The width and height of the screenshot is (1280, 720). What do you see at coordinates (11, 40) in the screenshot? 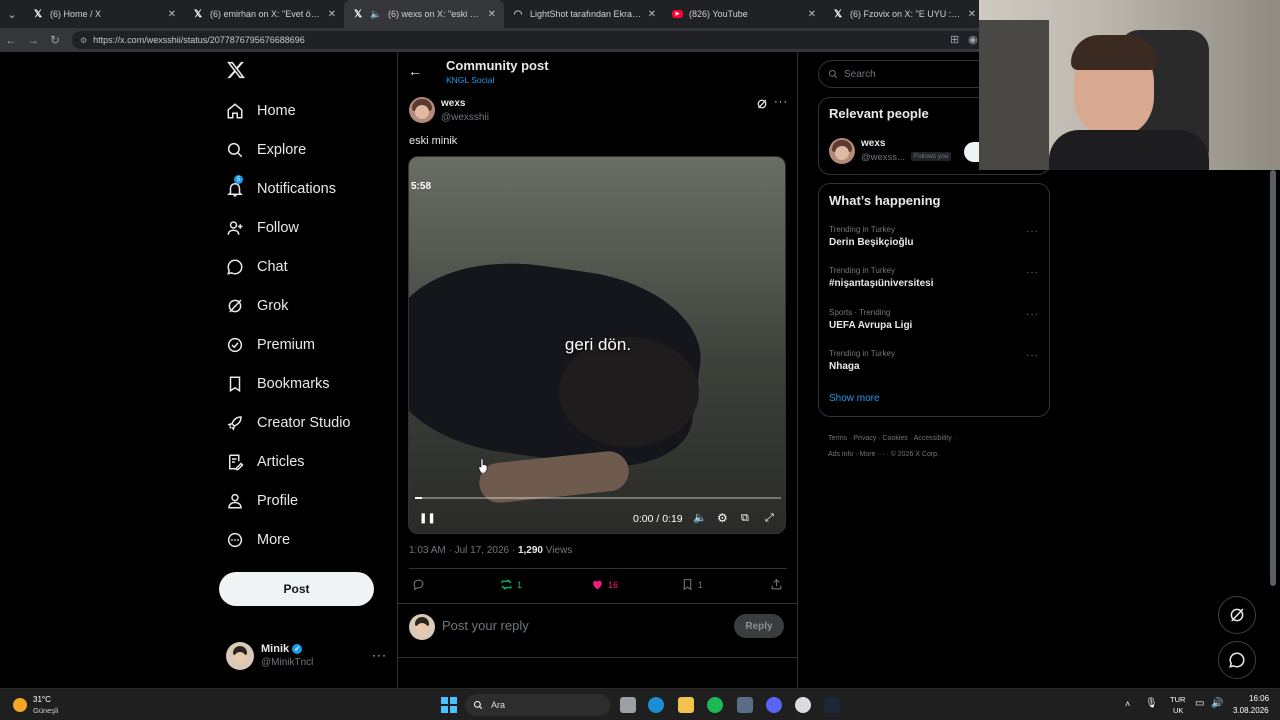
I see `back-icon: ←` at bounding box center [11, 40].